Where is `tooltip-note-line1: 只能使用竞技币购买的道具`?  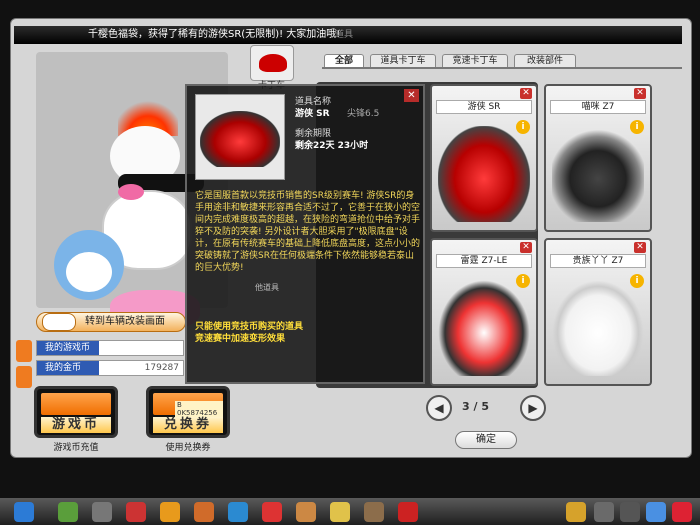 tooltip-note-line1: 只能使用竞技币购买的道具 is located at coordinates (249, 327).